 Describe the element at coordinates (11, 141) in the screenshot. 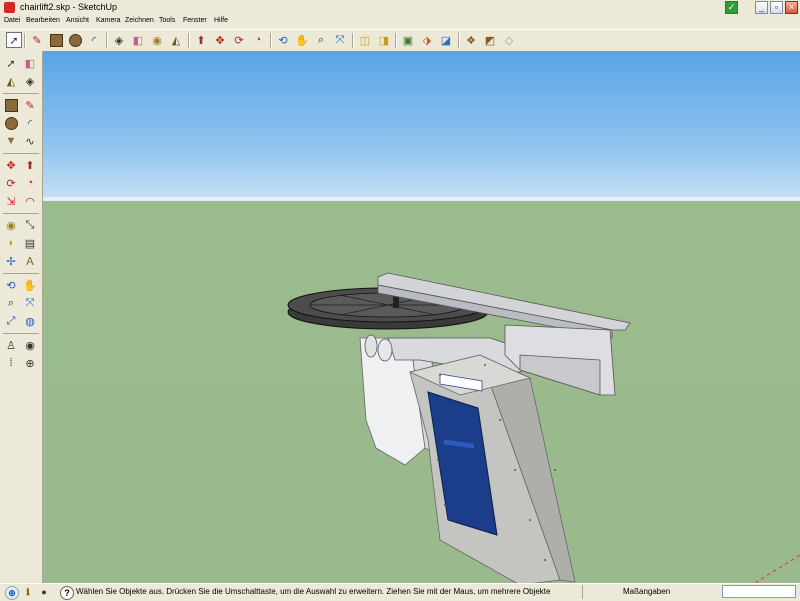

I see `polygon-tool-icon: ▼` at that location.